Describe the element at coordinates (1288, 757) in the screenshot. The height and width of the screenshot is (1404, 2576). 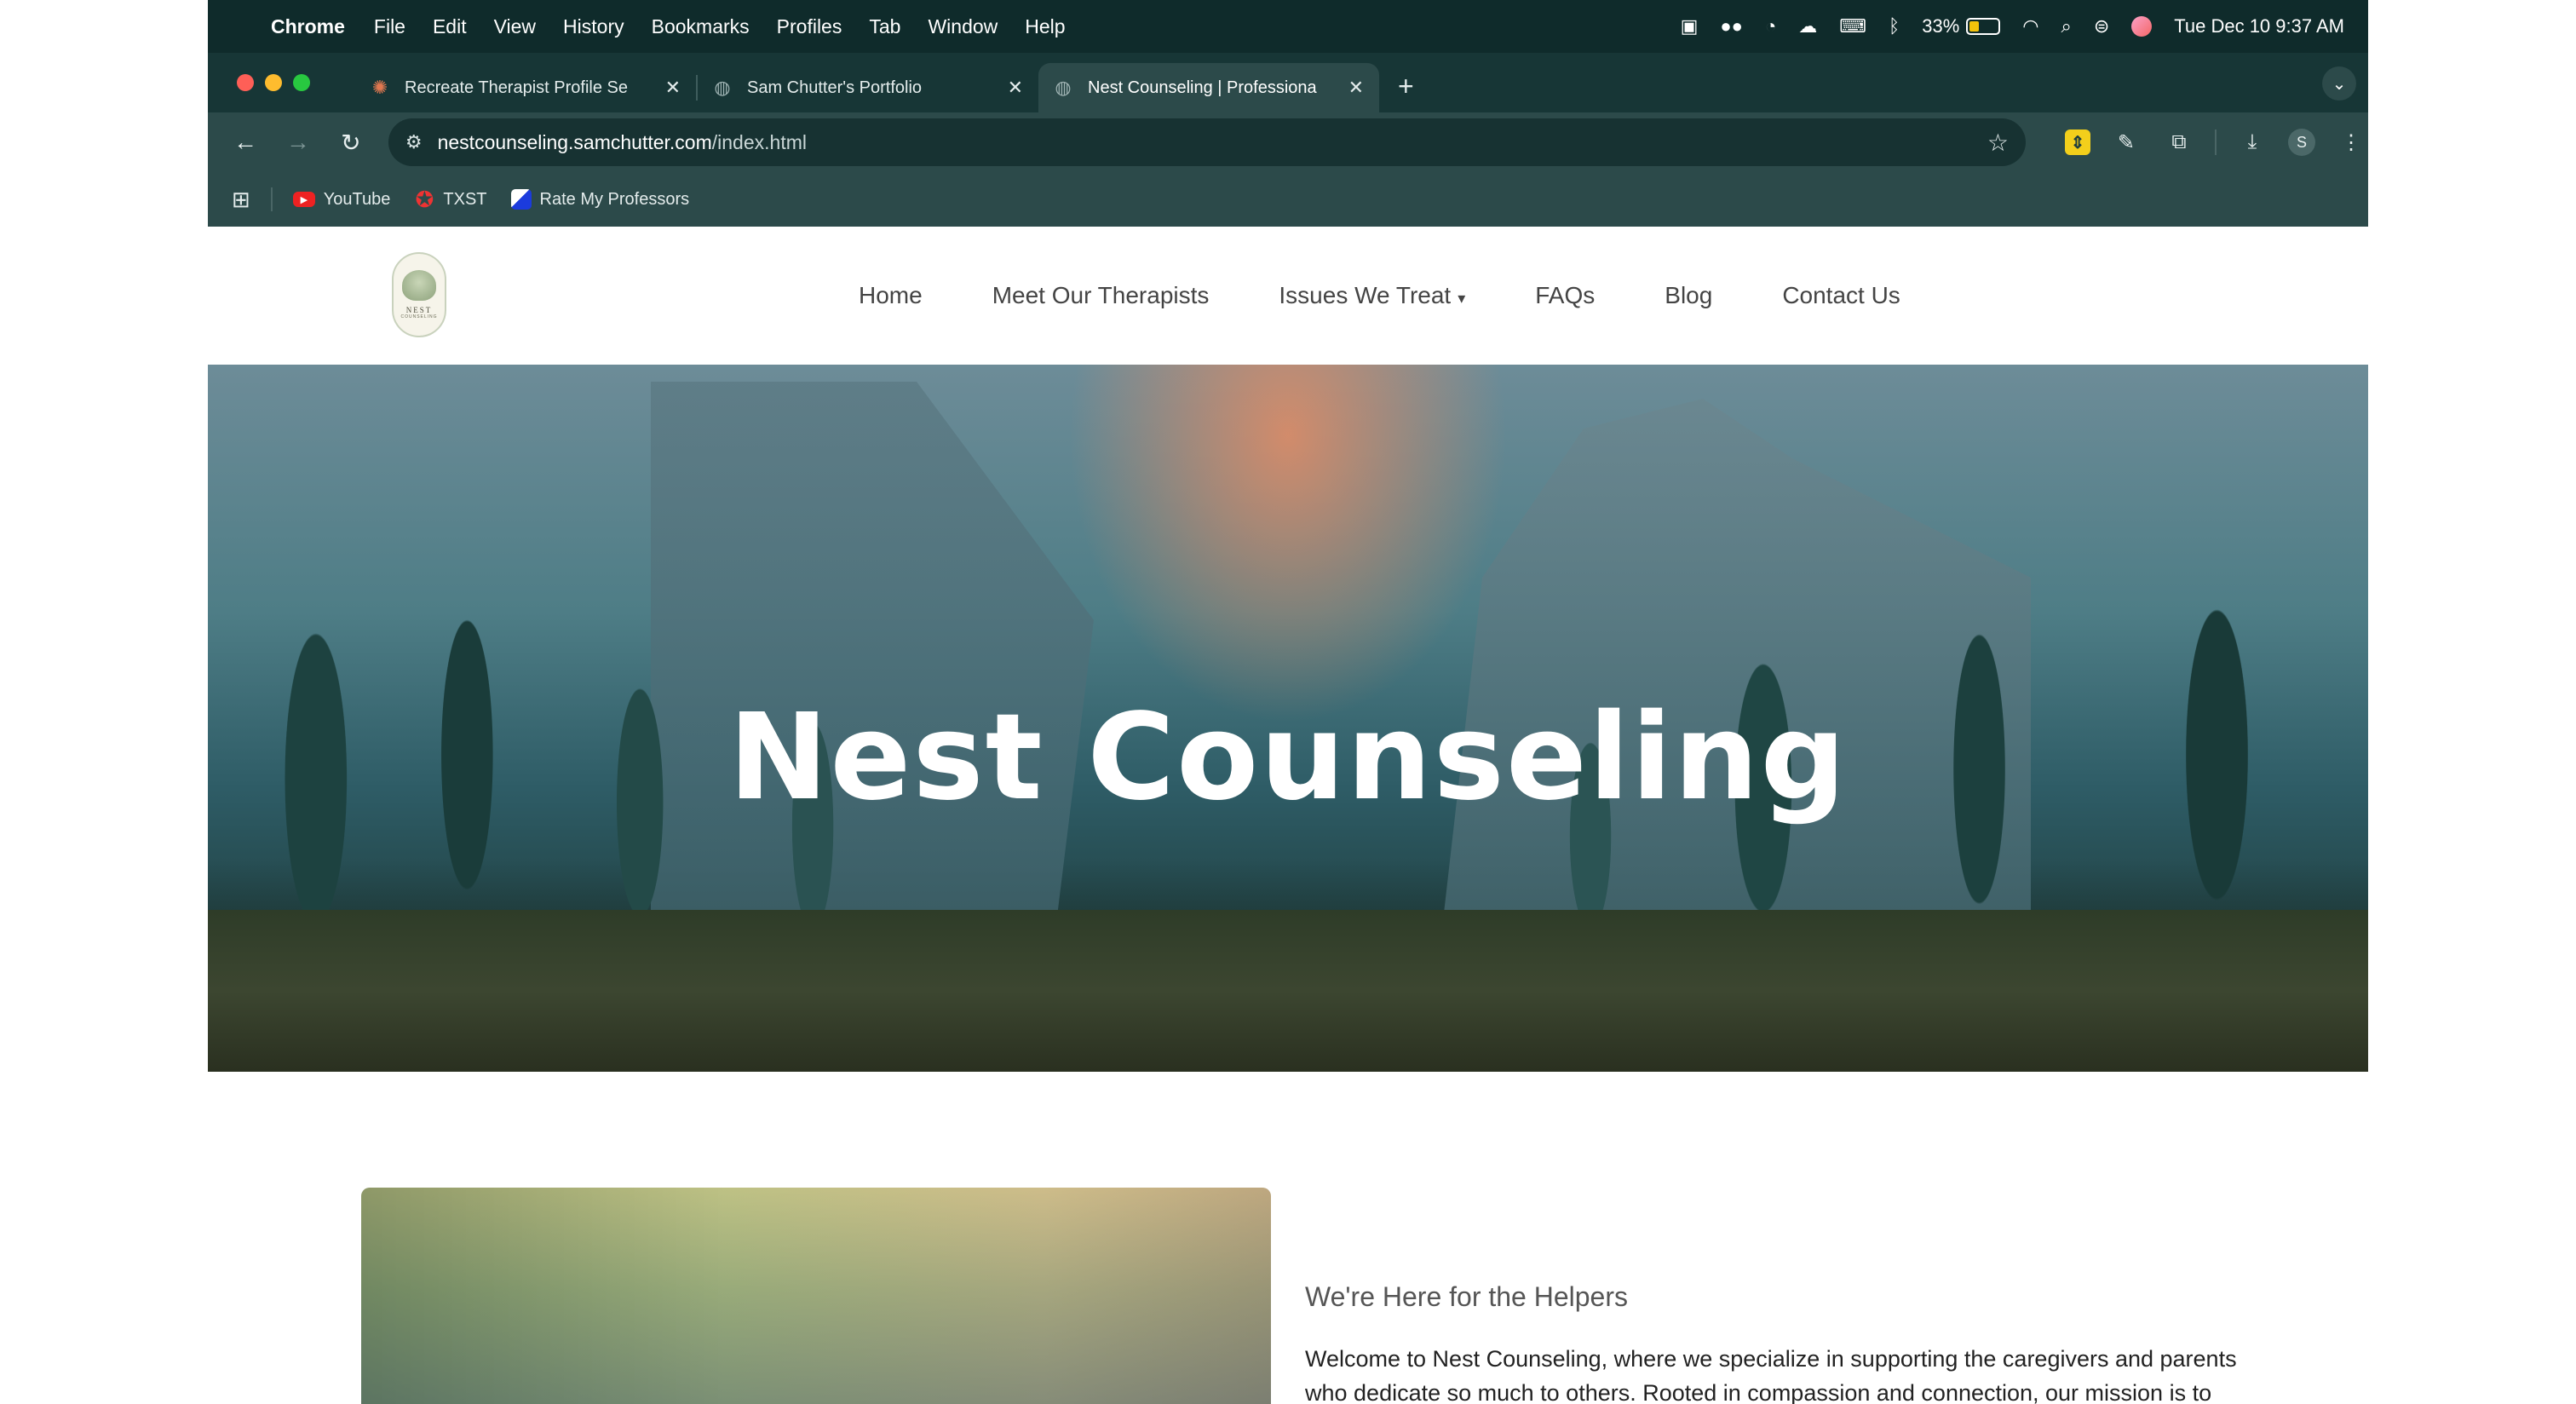
I see `hero-title: Nest Counseling` at that location.